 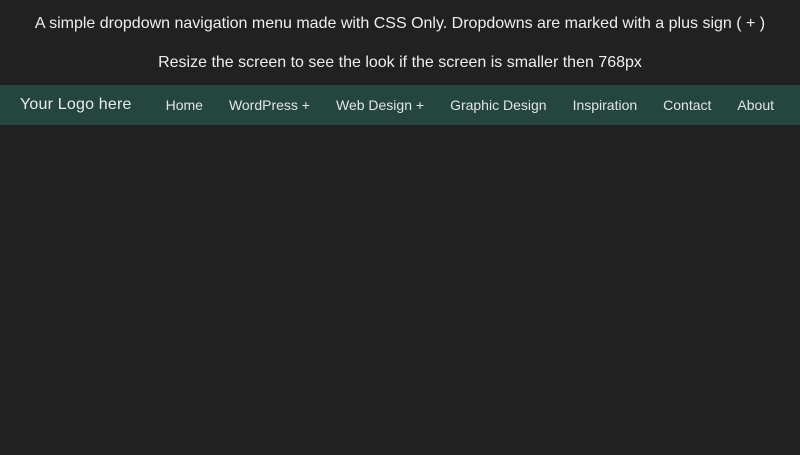 I want to click on nav-link-inspiration: Inspiration, so click(x=605, y=105).